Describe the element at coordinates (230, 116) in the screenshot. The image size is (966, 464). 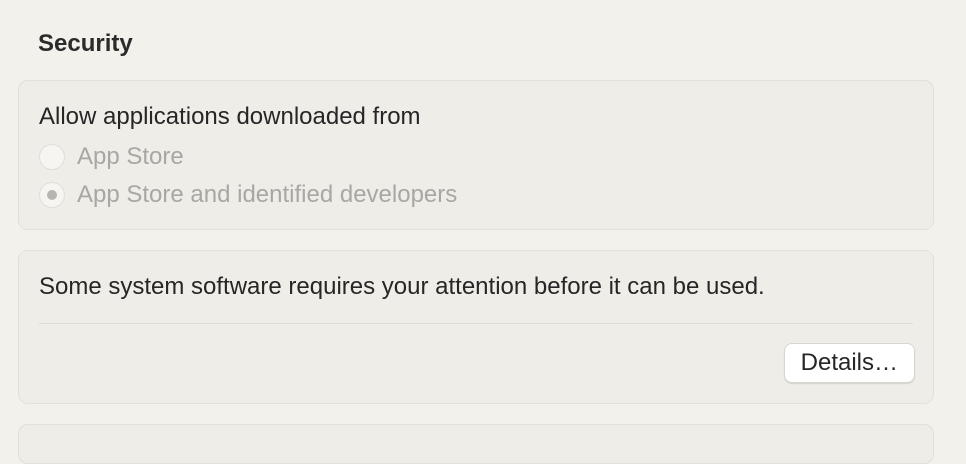
I see `allow-downloads-heading: Allow applications downloaded from` at that location.